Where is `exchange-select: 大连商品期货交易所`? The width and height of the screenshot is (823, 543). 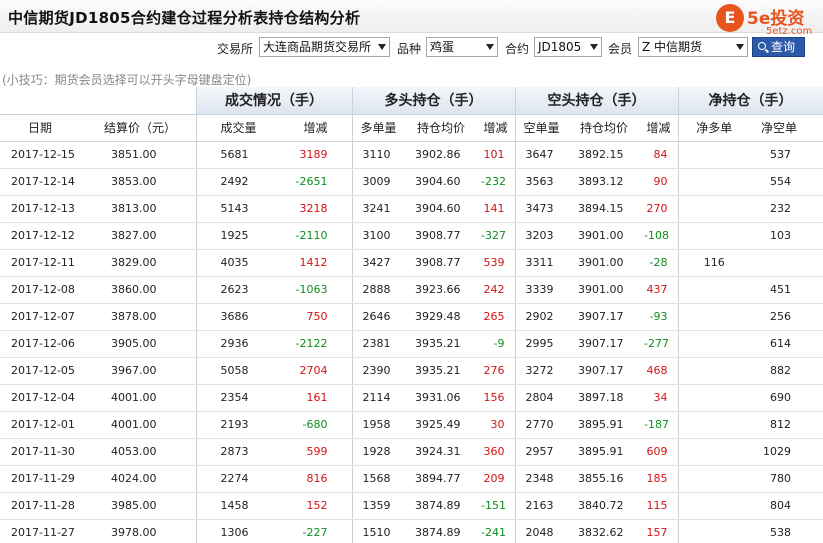 exchange-select: 大连商品期货交易所 is located at coordinates (324, 47).